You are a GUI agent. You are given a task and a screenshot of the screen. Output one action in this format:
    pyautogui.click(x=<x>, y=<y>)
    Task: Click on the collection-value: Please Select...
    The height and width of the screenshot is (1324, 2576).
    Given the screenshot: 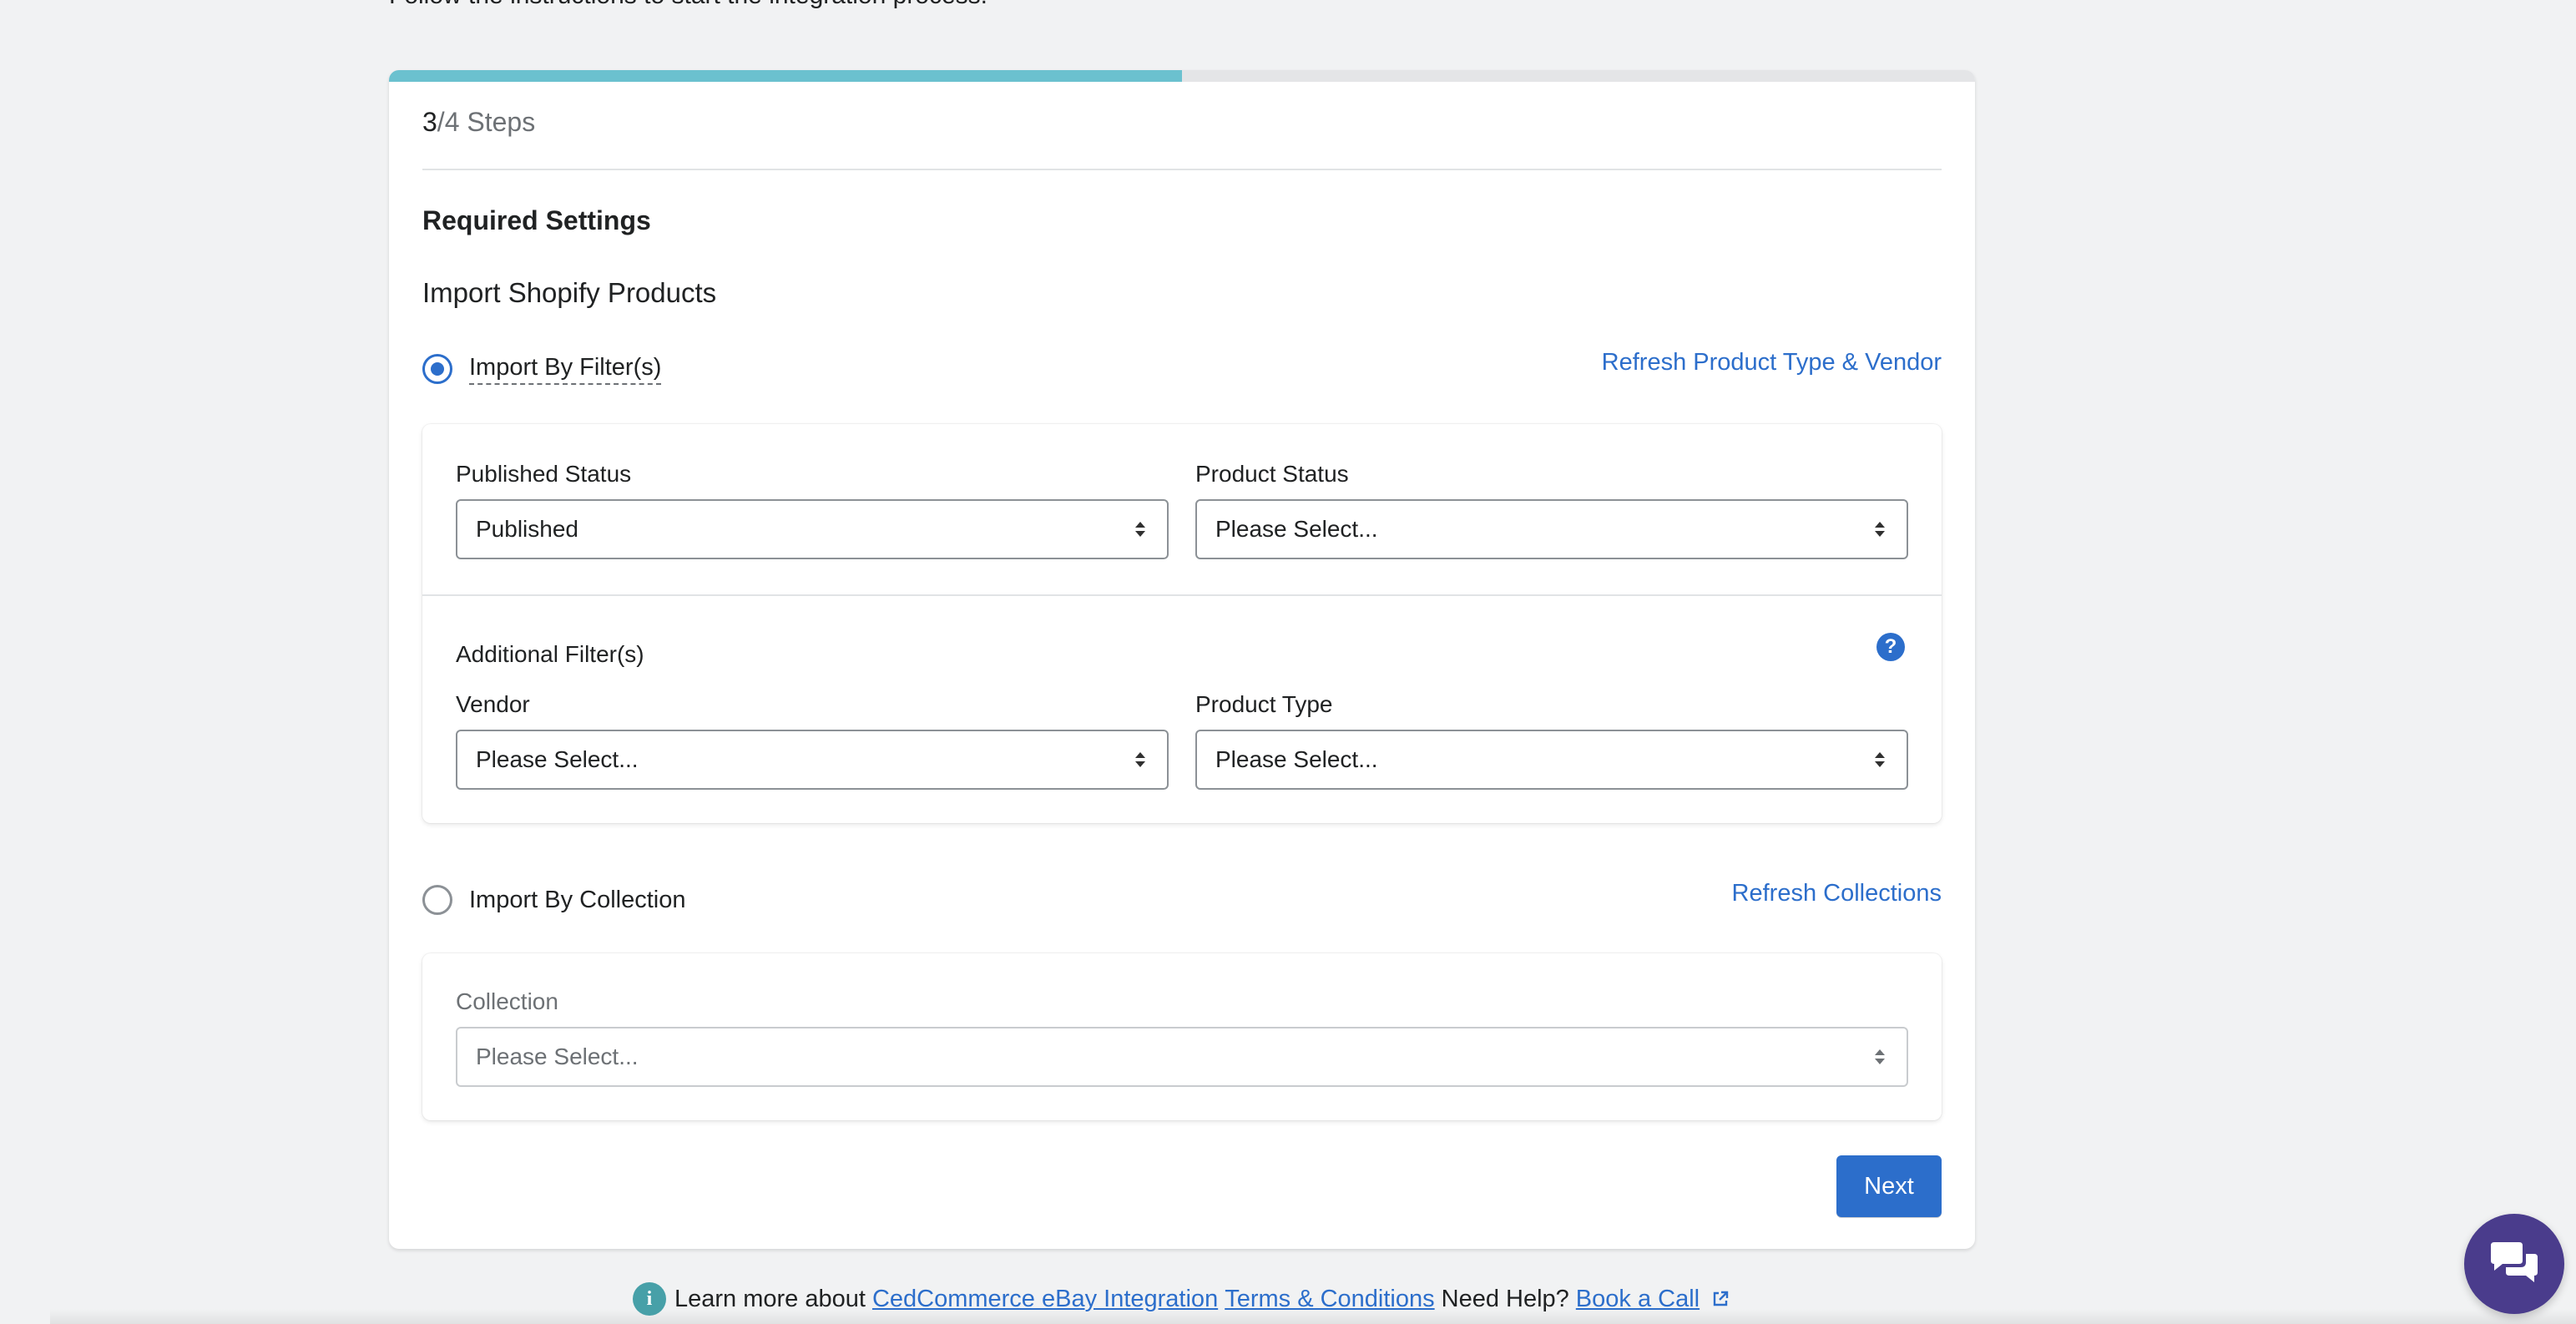 What is the action you would take?
    pyautogui.click(x=557, y=1056)
    